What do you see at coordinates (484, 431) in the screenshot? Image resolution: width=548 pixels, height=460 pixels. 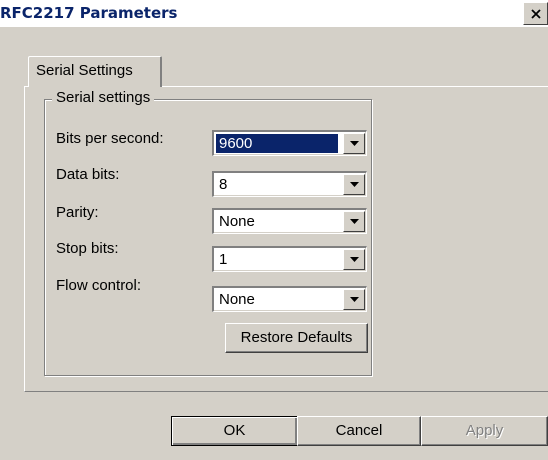 I see `apply-button: Apply` at bounding box center [484, 431].